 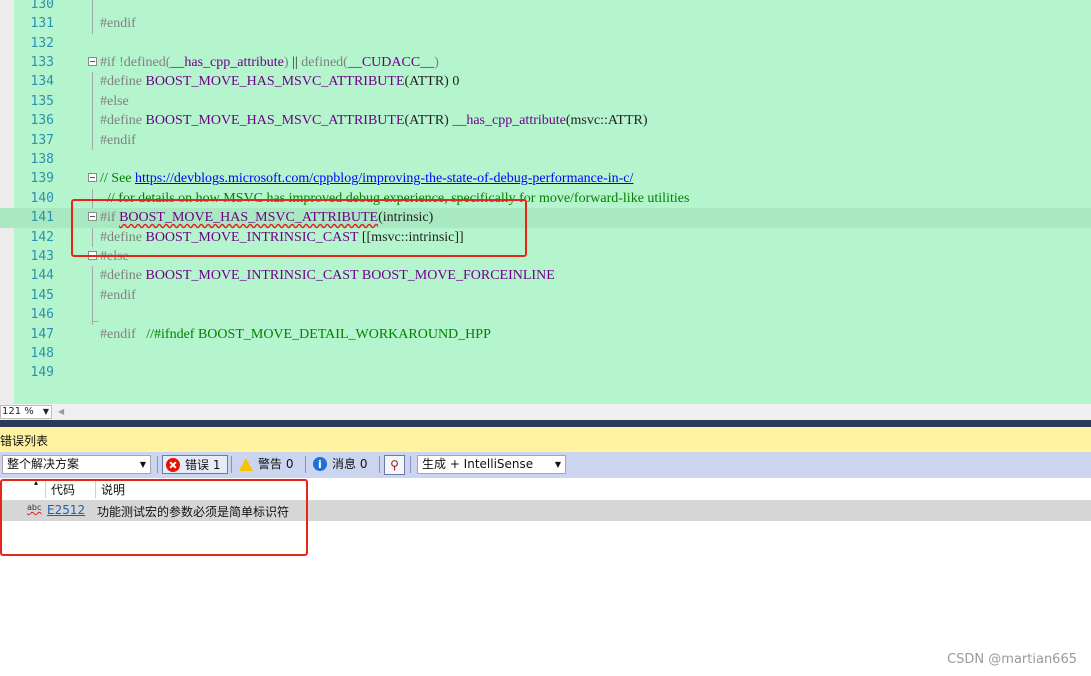 I want to click on line-number: 131, so click(x=42, y=24).